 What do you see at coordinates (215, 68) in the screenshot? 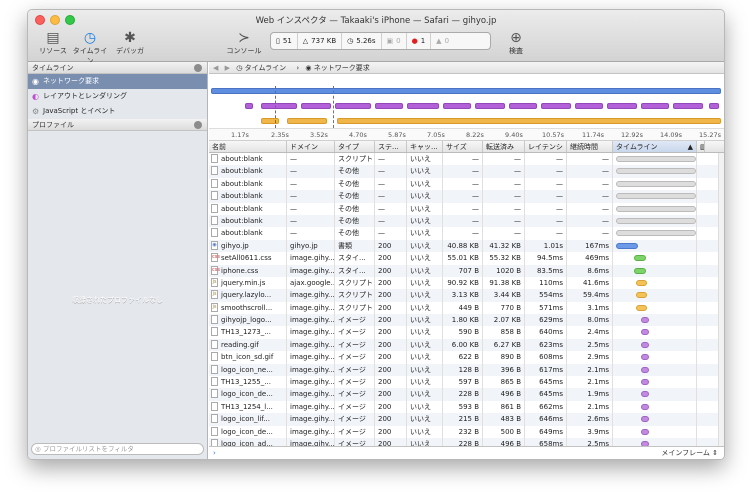
I see `back-arrow-icon: ◀` at bounding box center [215, 68].